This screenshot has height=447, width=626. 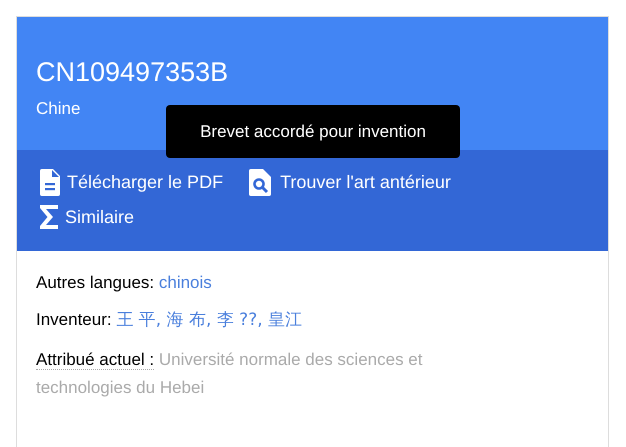 I want to click on download-pdf-link: Télécharger le PDF, so click(x=132, y=182).